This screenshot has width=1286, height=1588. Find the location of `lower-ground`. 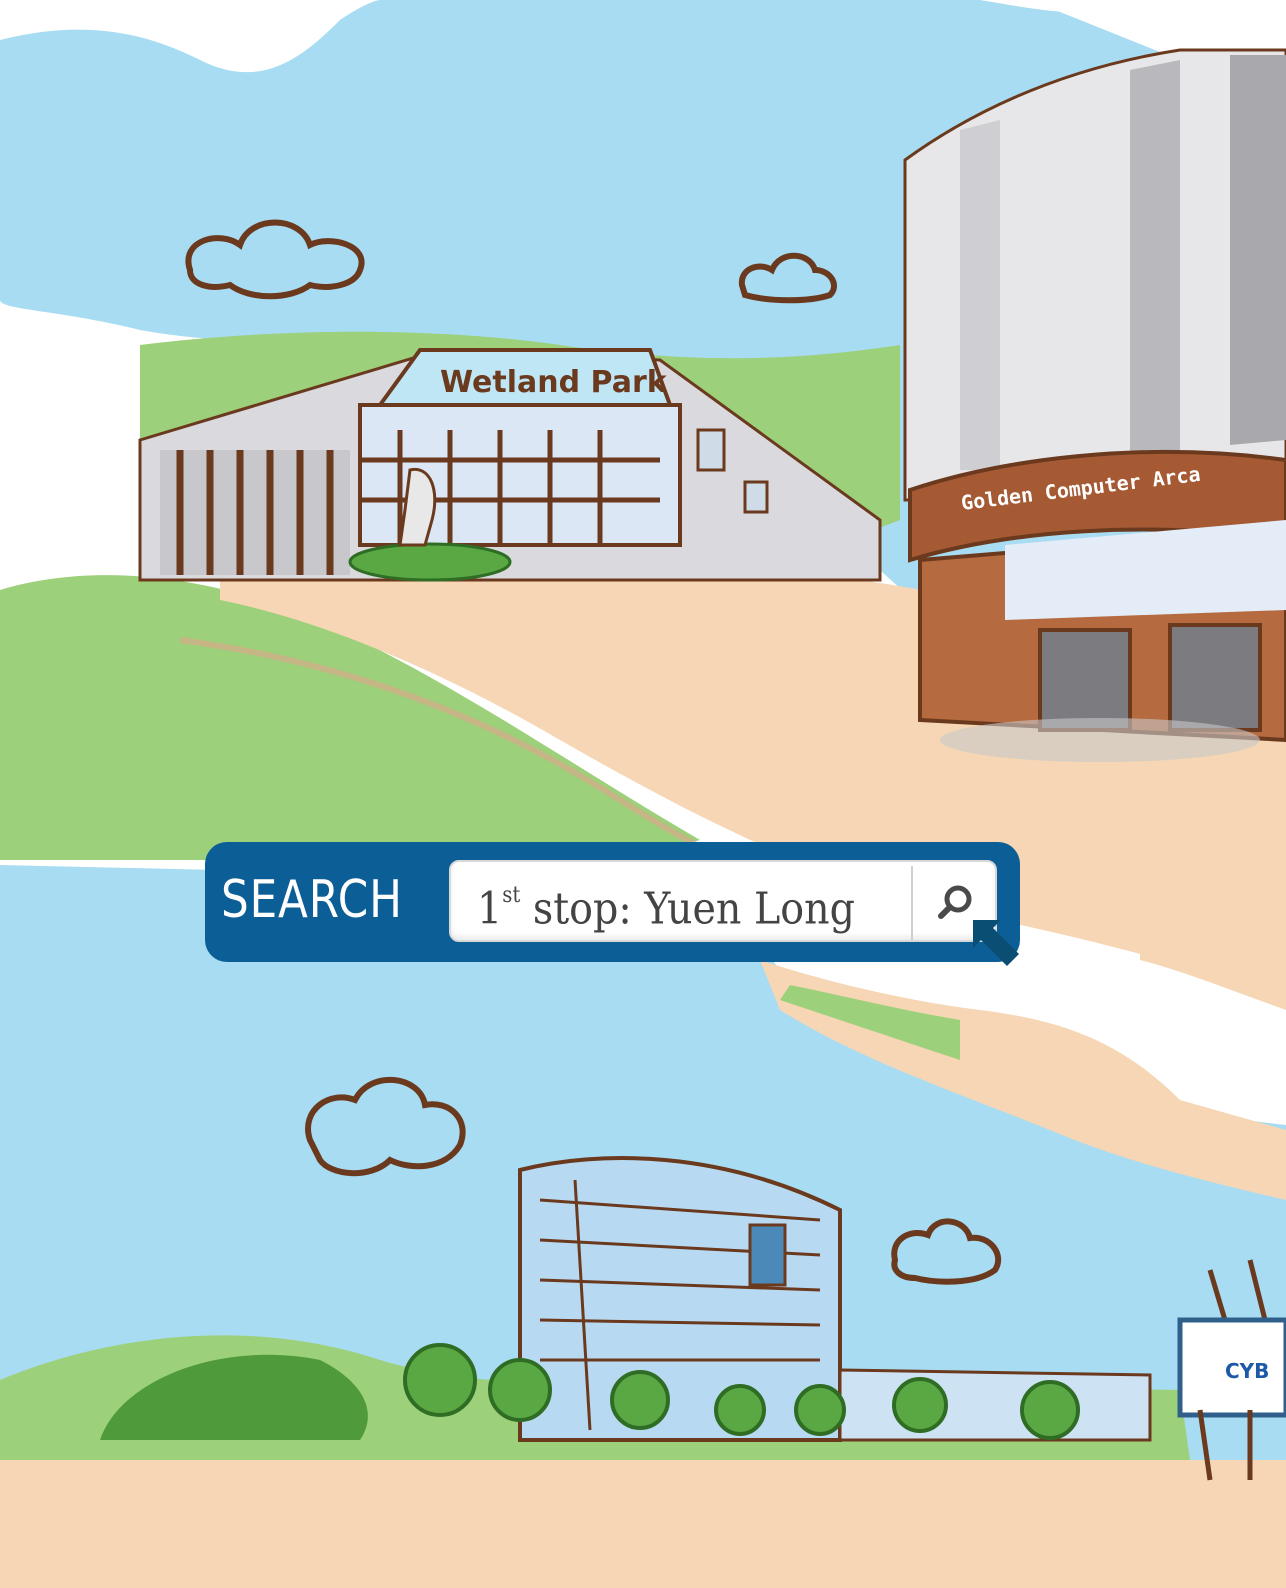

lower-ground is located at coordinates (643, 1524).